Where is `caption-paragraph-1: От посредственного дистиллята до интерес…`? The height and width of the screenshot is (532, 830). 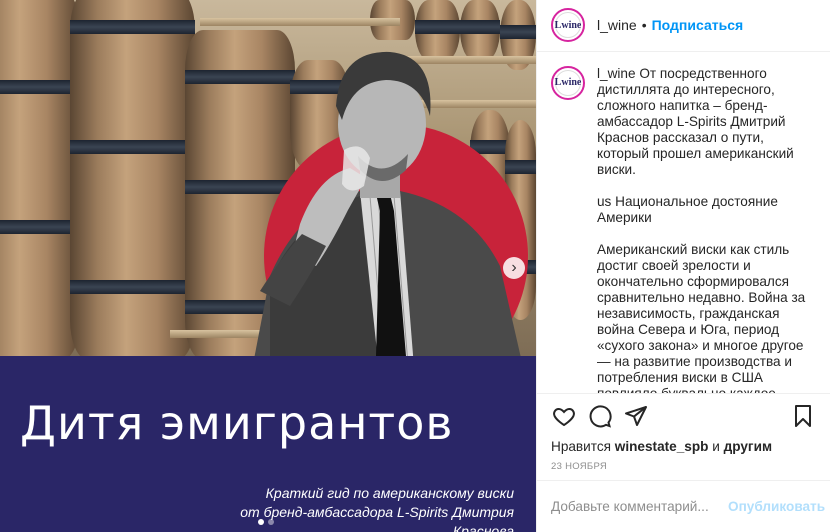 caption-paragraph-1: От посредственного дистиллята до интерес… is located at coordinates (695, 121).